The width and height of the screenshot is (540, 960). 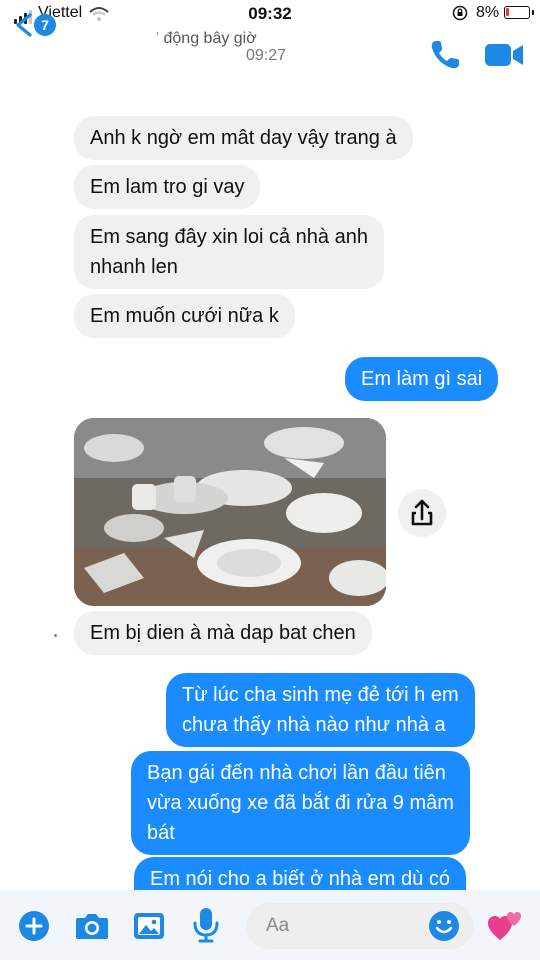 What do you see at coordinates (229, 252) in the screenshot?
I see `message-incoming: Em sang đây xin loi cả nhà anh nhanh len` at bounding box center [229, 252].